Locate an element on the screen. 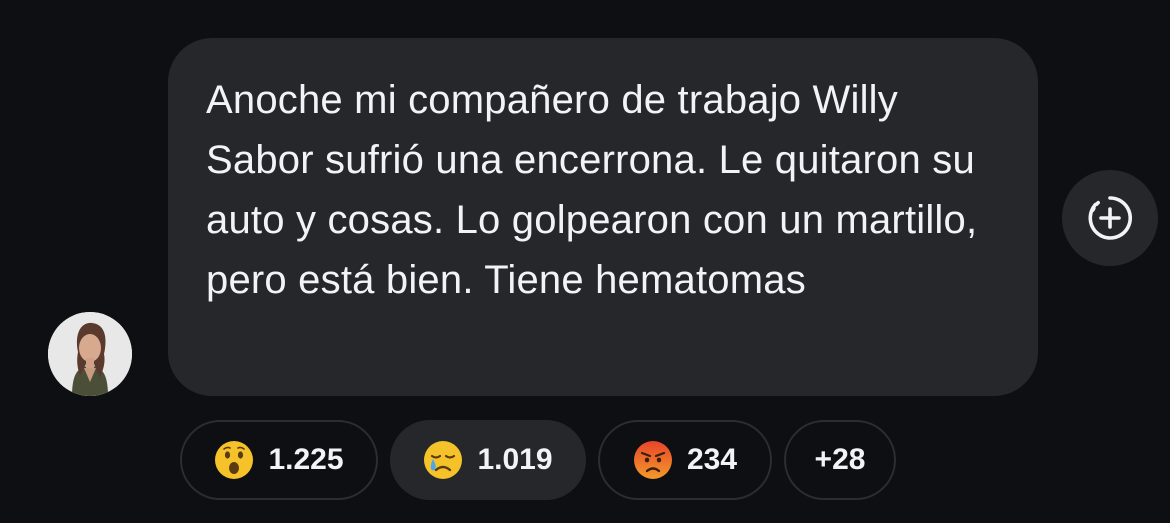 The width and height of the screenshot is (1170, 523). add-reaction-button is located at coordinates (1110, 218).